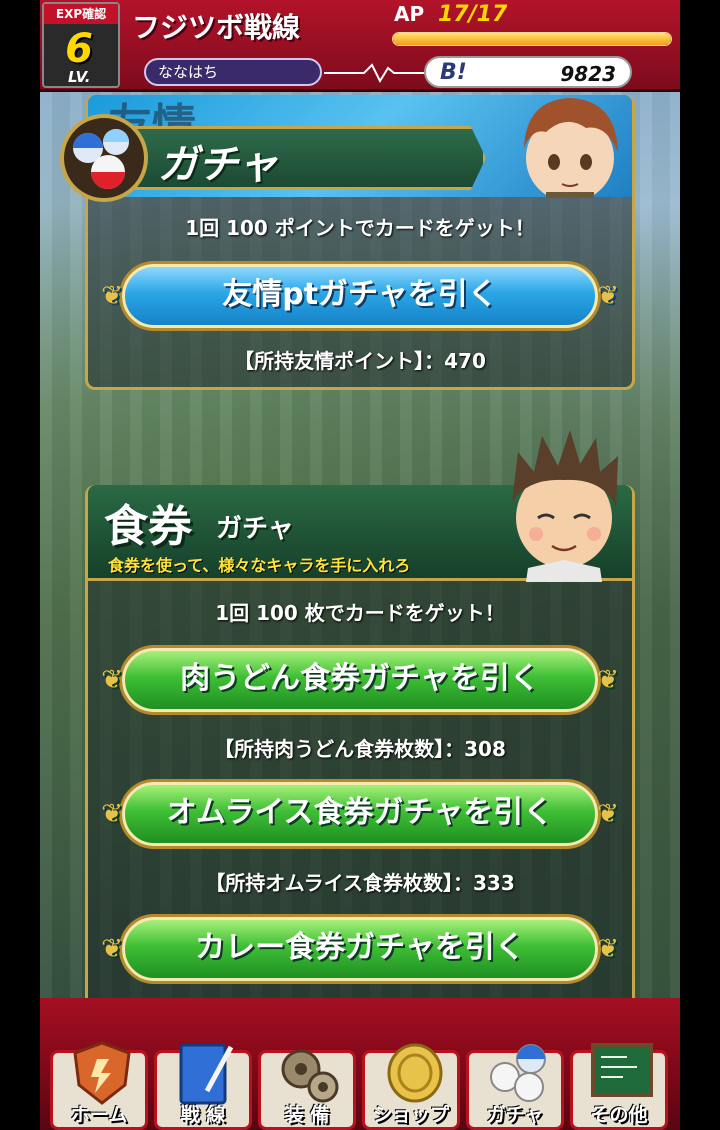  I want to click on status-header: EXP確認 6 LV. フジツボ戦線 AP 17/17 ななはち B! 9823, so click(360, 46).